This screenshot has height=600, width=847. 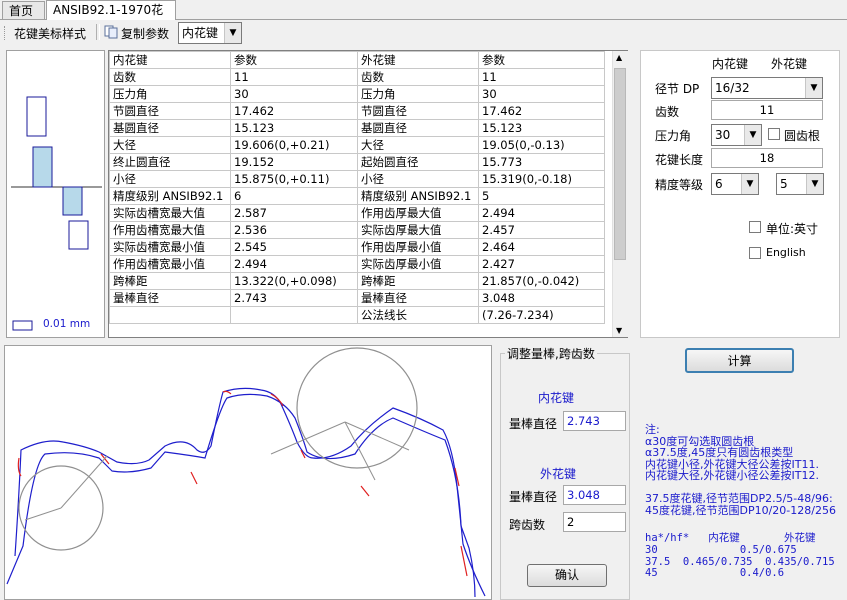 I want to click on param-value-cell: 19.05(0,-0.13), so click(x=541, y=145).